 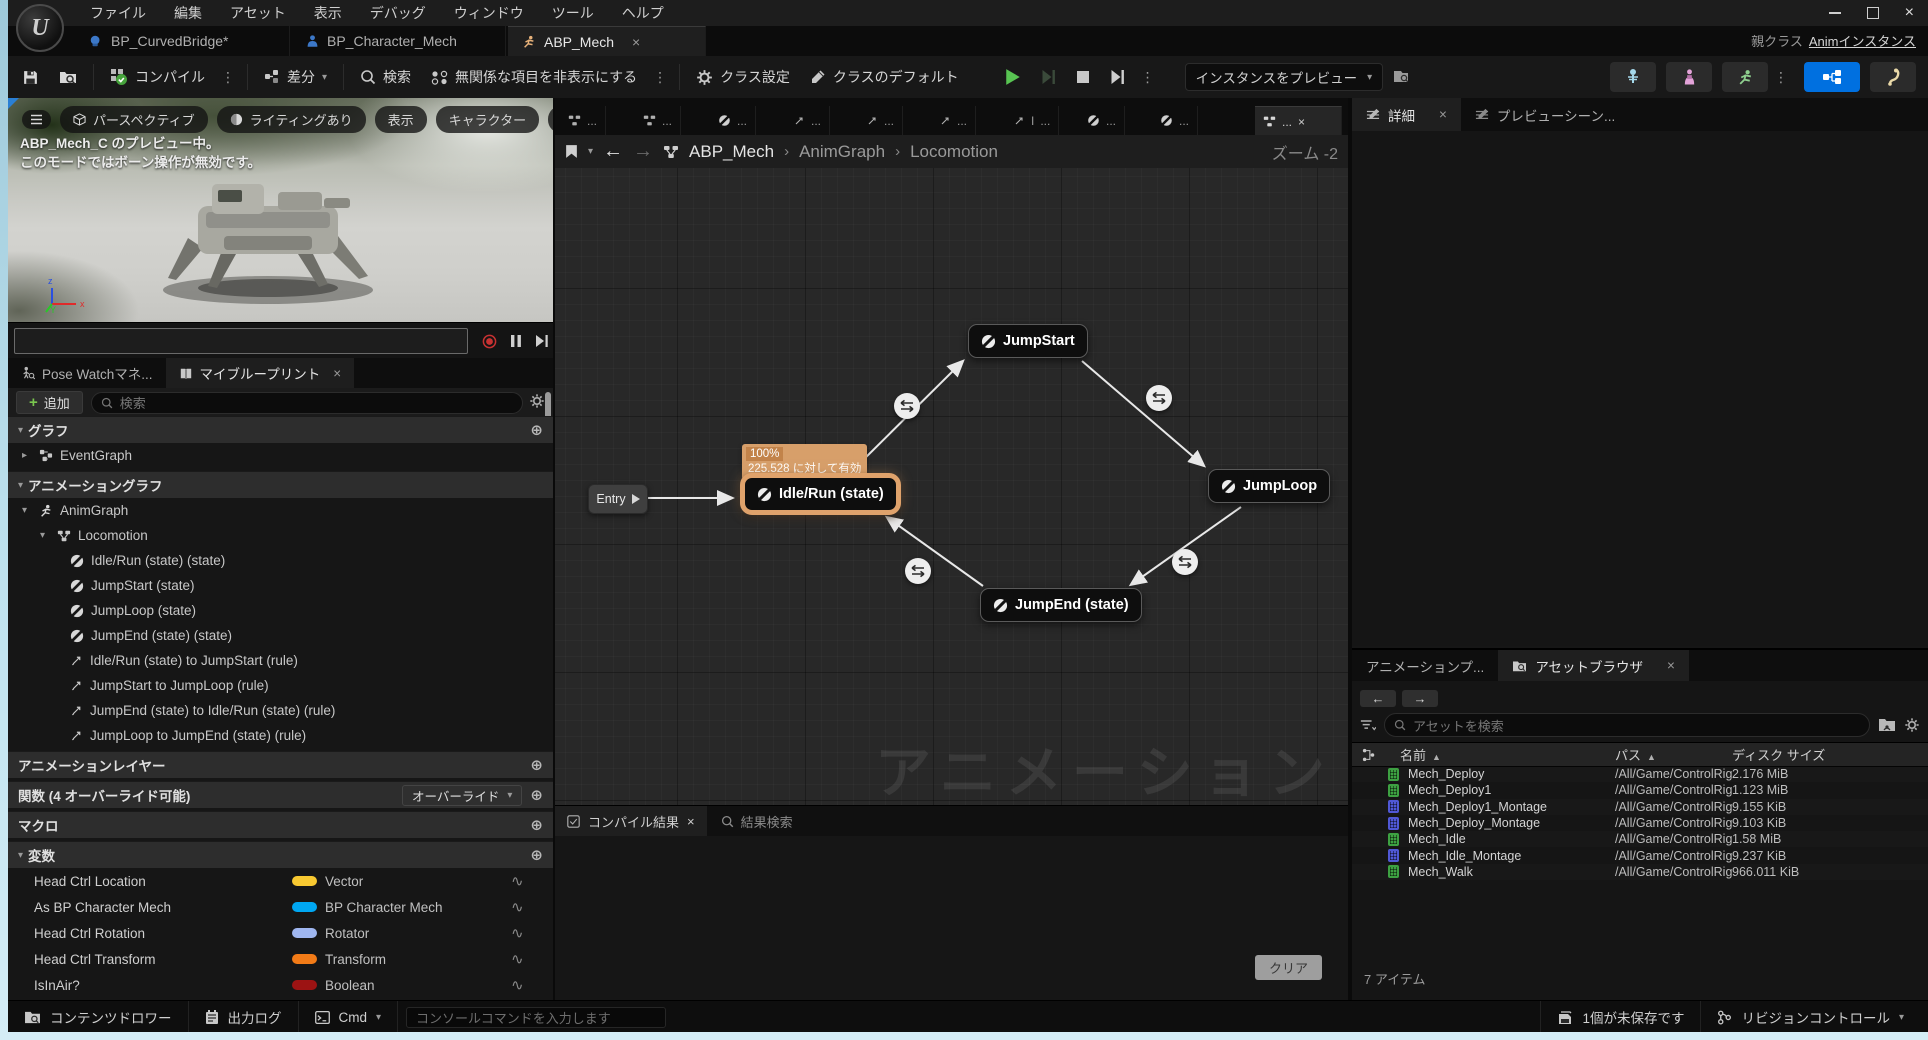 I want to click on variable-row: IsInAir? Boolean ∿, so click(x=280, y=985).